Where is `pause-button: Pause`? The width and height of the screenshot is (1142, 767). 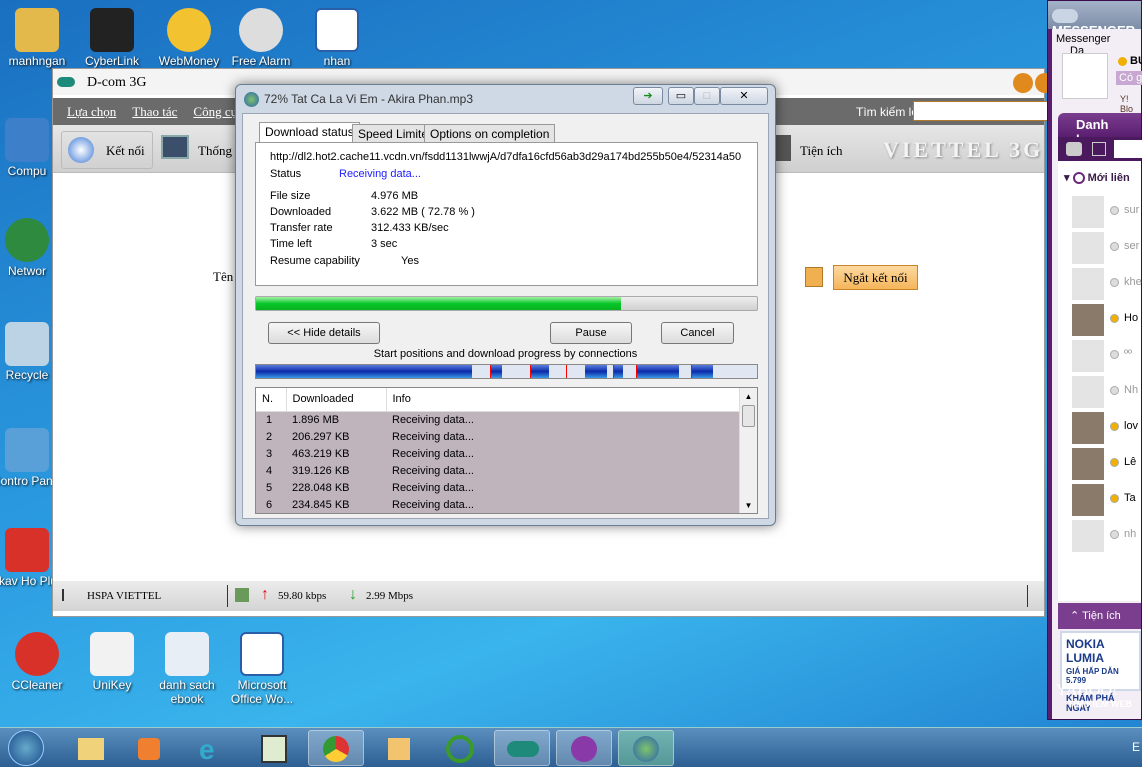
pause-button: Pause is located at coordinates (591, 333).